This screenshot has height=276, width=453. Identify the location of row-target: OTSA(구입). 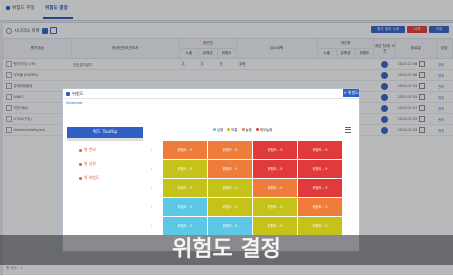
(22, 119).